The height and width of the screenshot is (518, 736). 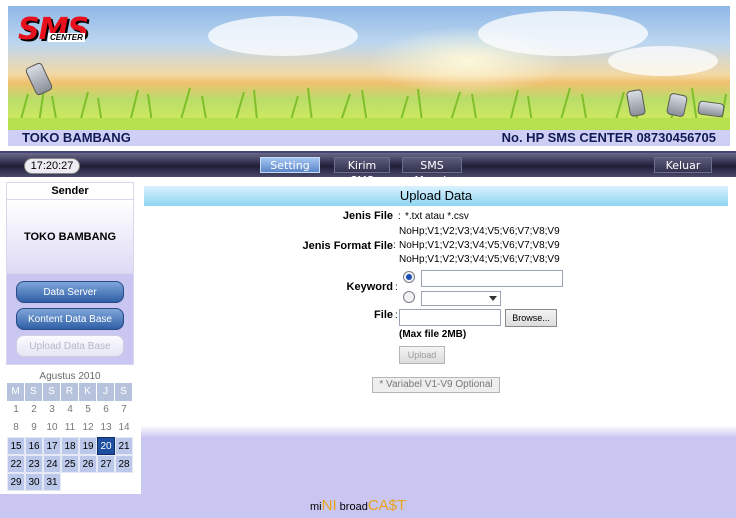 I want to click on calendar-day: 30, so click(x=34, y=482).